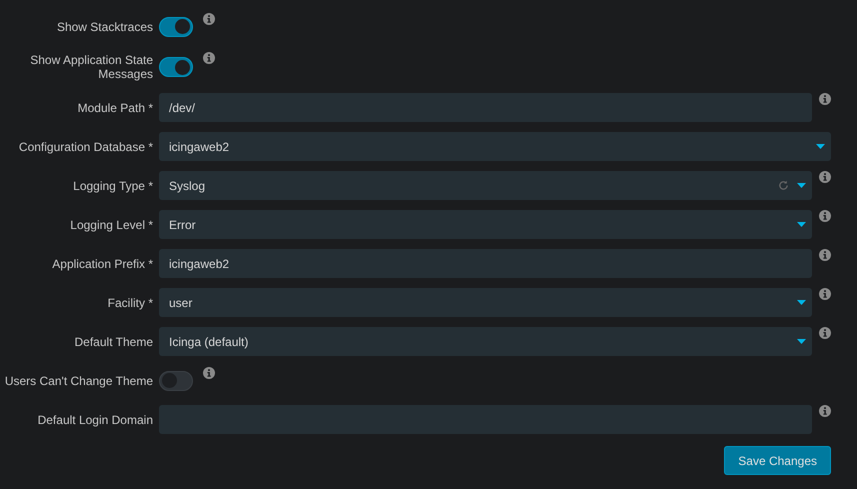 This screenshot has height=489, width=857. I want to click on field-label: Module Path *, so click(114, 107).